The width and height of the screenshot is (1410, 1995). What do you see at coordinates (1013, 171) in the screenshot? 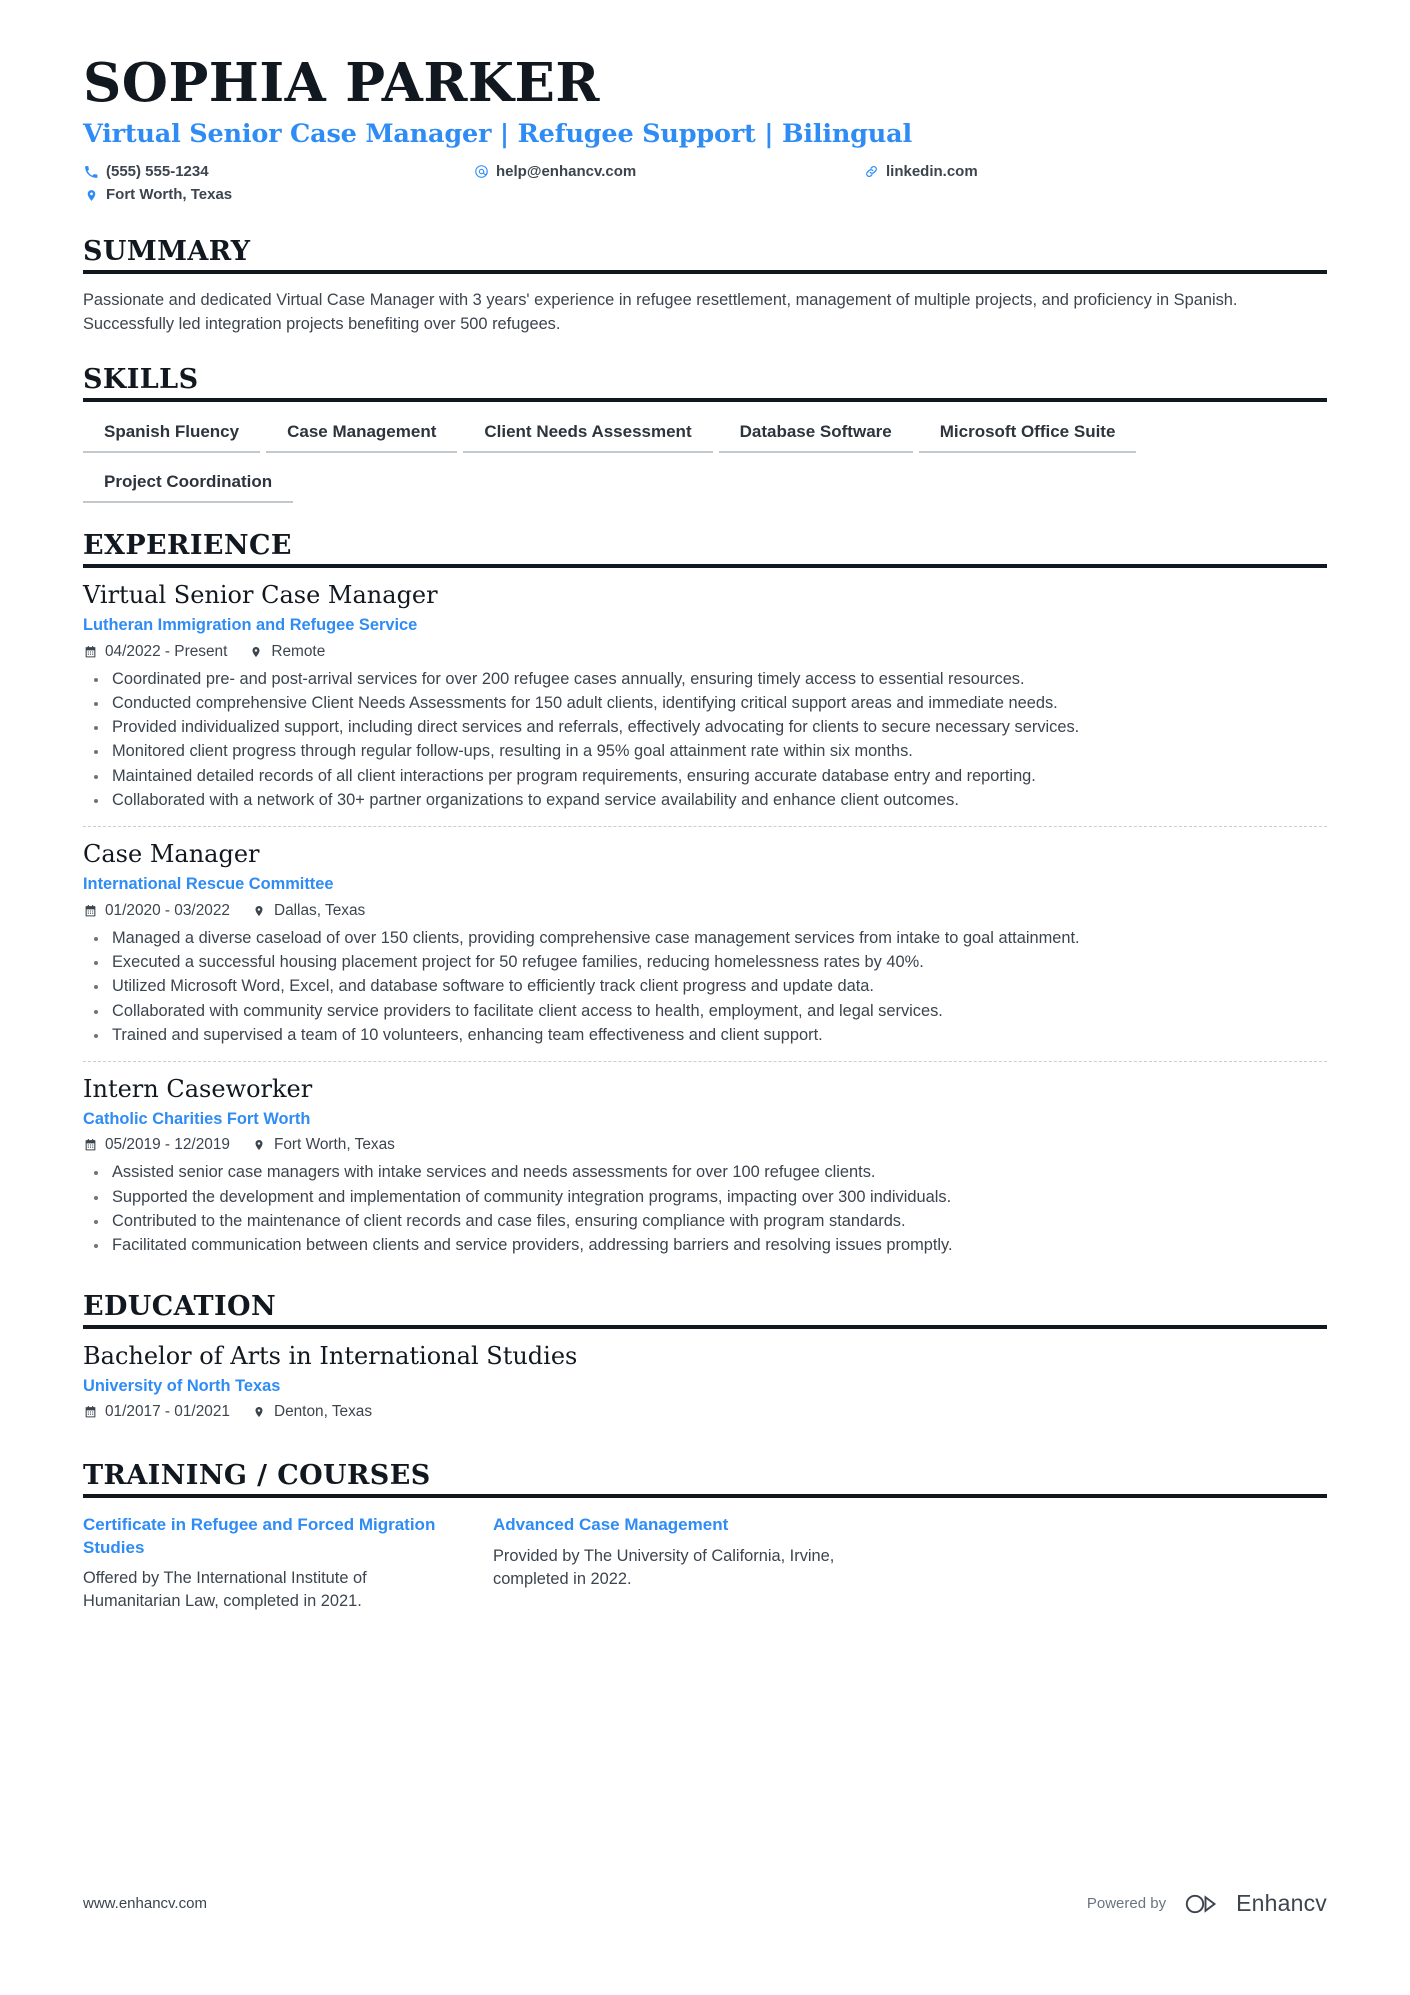
I see `contact-linkedin: linkedin.com` at bounding box center [1013, 171].